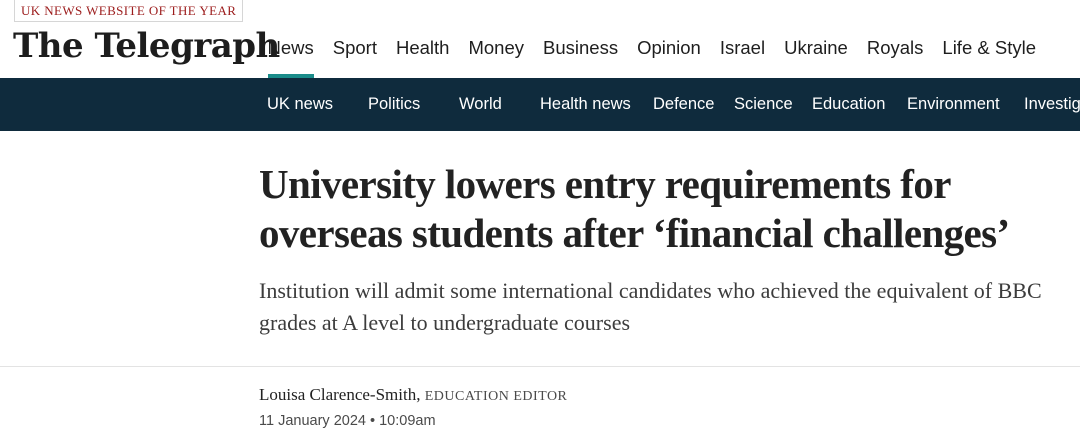  Describe the element at coordinates (848, 104) in the screenshot. I see `sub-nav-education: Education` at that location.